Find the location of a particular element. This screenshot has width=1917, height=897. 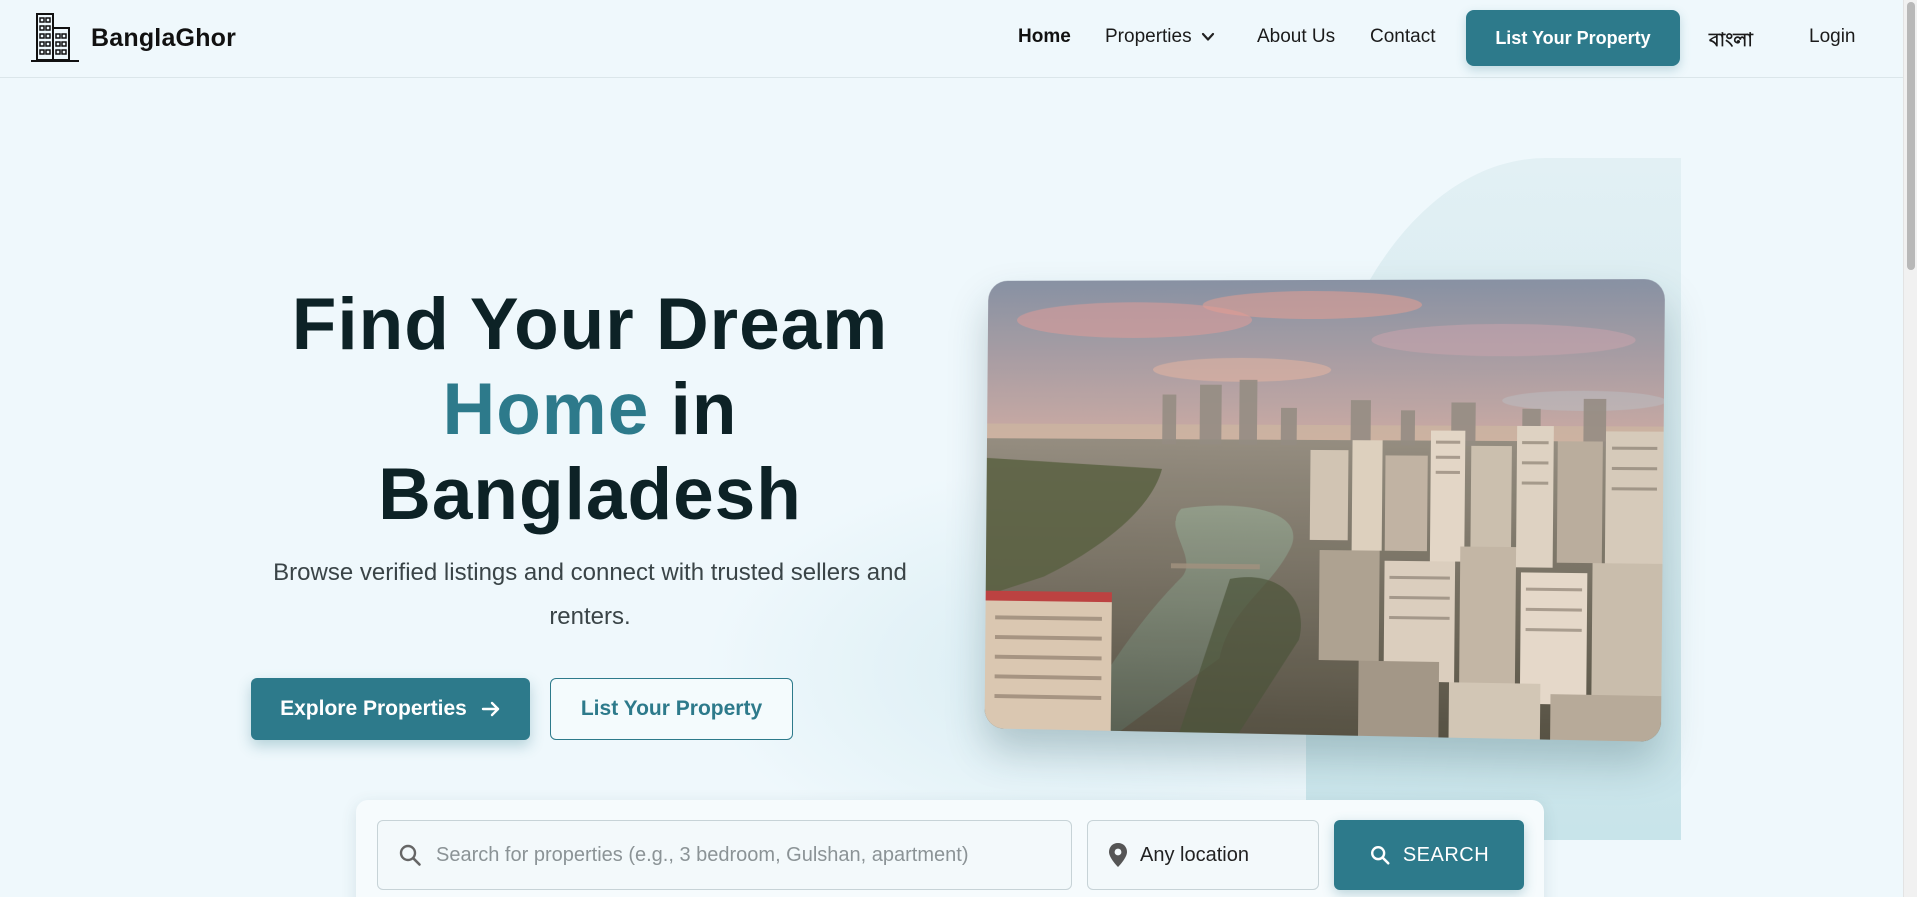

explore-properties-button: Explore Properties is located at coordinates (390, 709).